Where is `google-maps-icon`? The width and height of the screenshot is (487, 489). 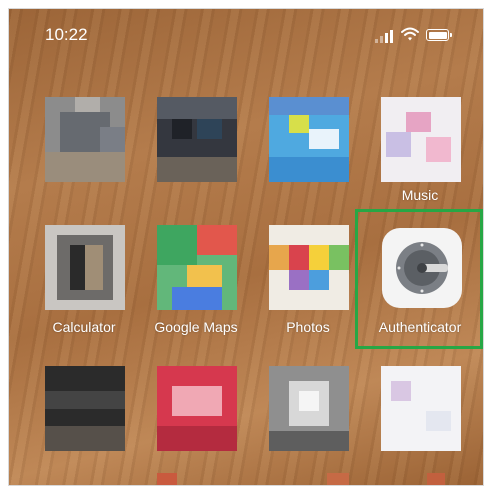 google-maps-icon is located at coordinates (197, 267).